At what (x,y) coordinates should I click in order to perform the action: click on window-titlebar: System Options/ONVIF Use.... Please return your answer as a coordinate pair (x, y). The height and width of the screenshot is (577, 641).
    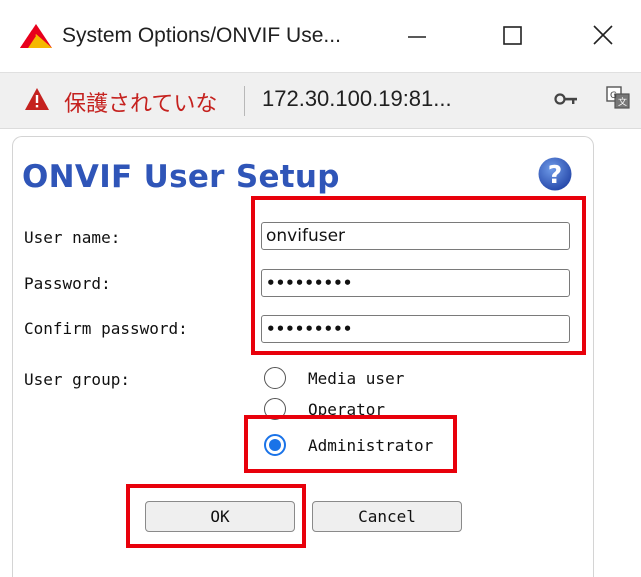
    Looking at the image, I should click on (320, 36).